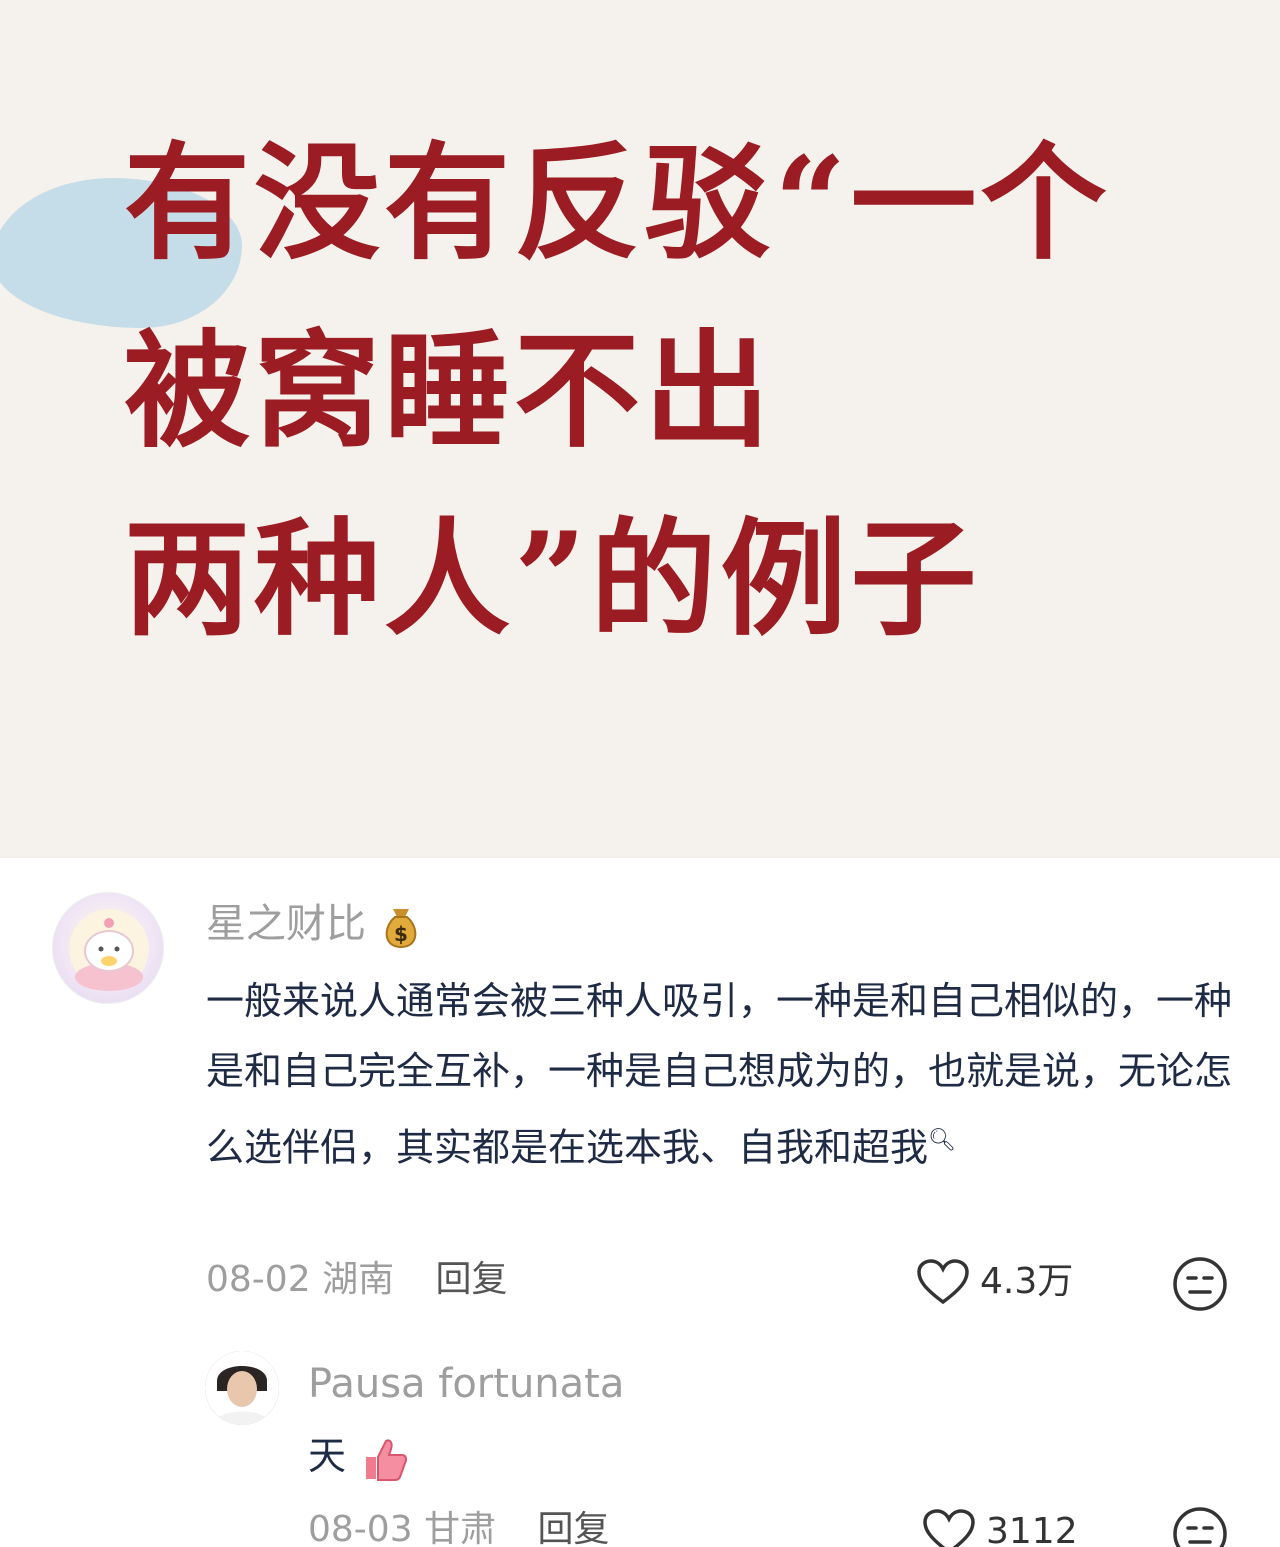  I want to click on like-count: 4.3万, so click(1027, 1281).